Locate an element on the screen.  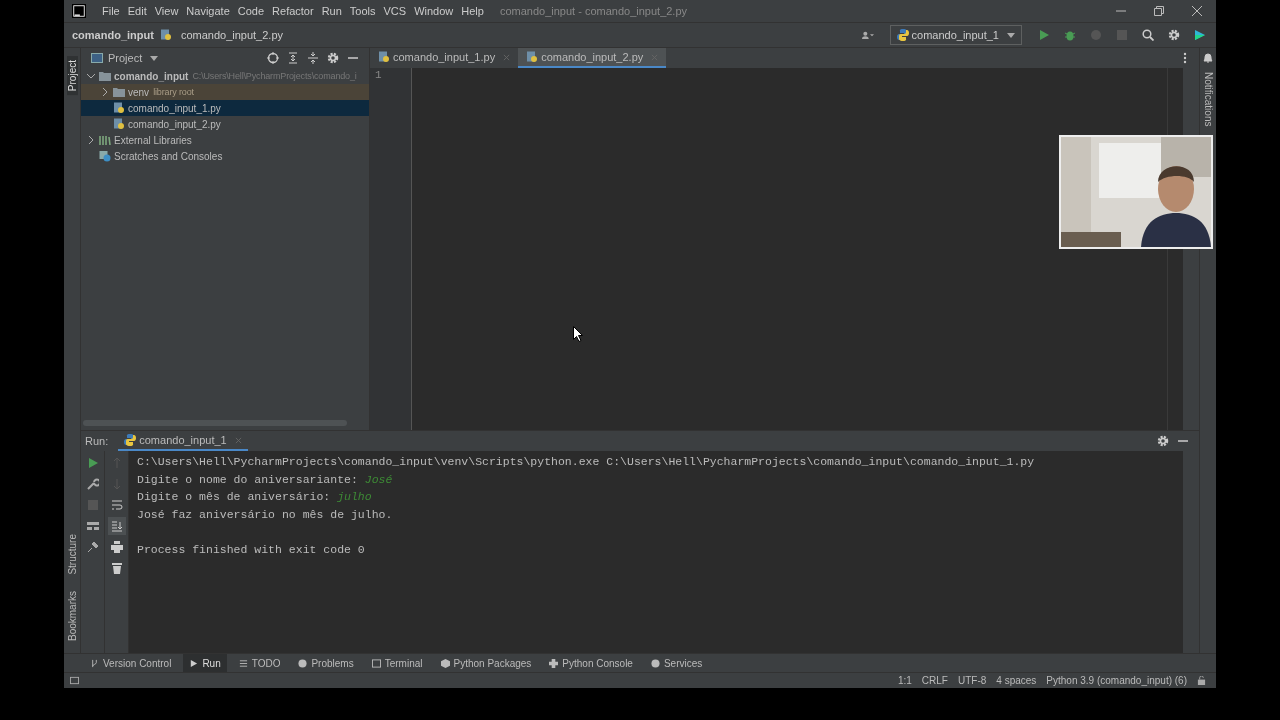
user-icon is located at coordinates (867, 35).